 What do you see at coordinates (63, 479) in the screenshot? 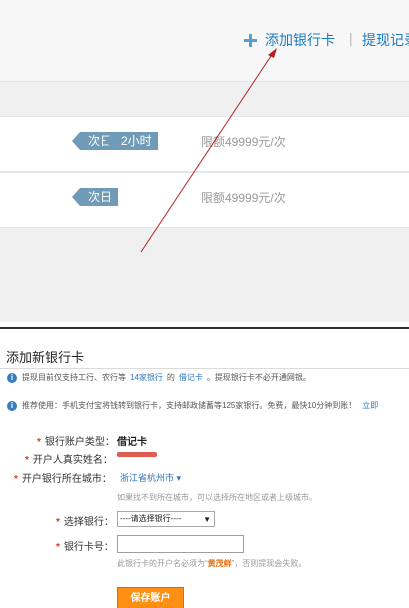
I see `city-label: * 开户银行所在城市：` at bounding box center [63, 479].